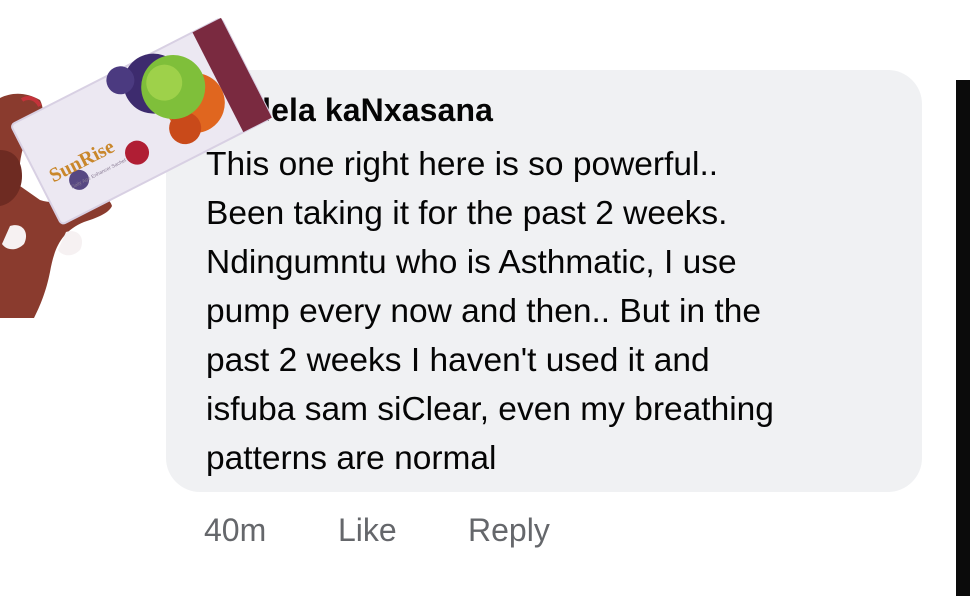 Image resolution: width=970 pixels, height=596 pixels. Describe the element at coordinates (235, 530) in the screenshot. I see `comment-timestamp: 40m` at that location.